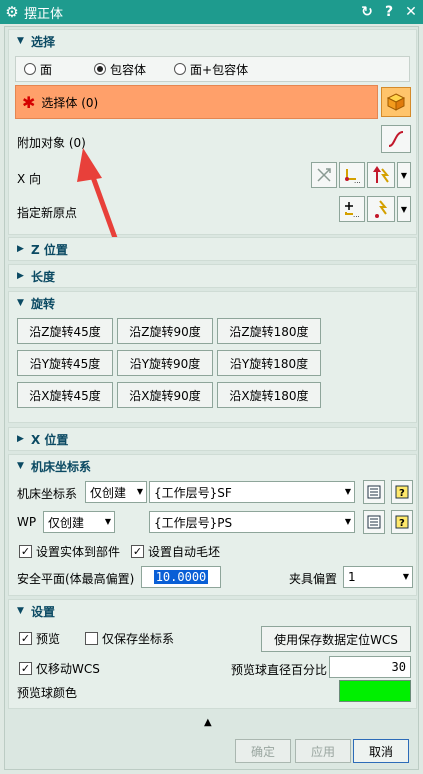 This screenshot has width=423, height=774. I want to click on ok-button: 确定, so click(263, 751).